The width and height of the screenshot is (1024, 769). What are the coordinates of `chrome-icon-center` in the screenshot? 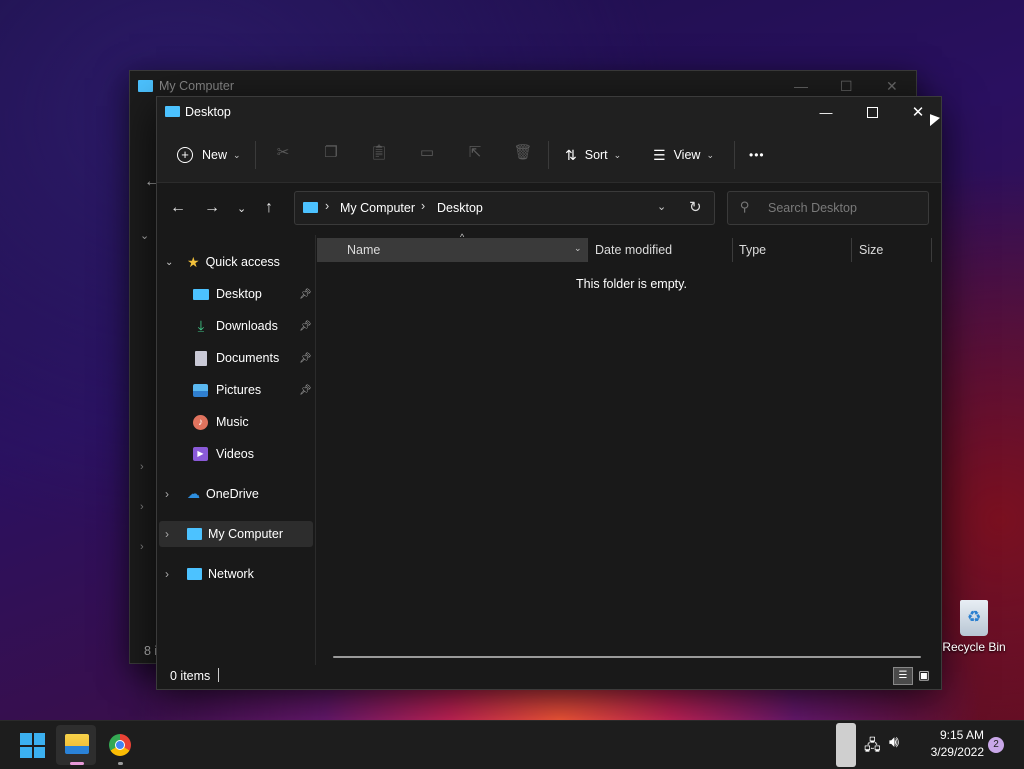 It's located at (120, 745).